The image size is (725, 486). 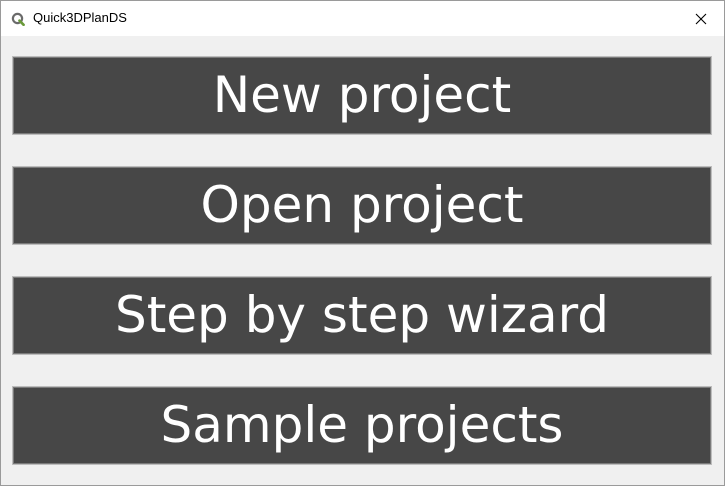 I want to click on close-icon, so click(x=701, y=19).